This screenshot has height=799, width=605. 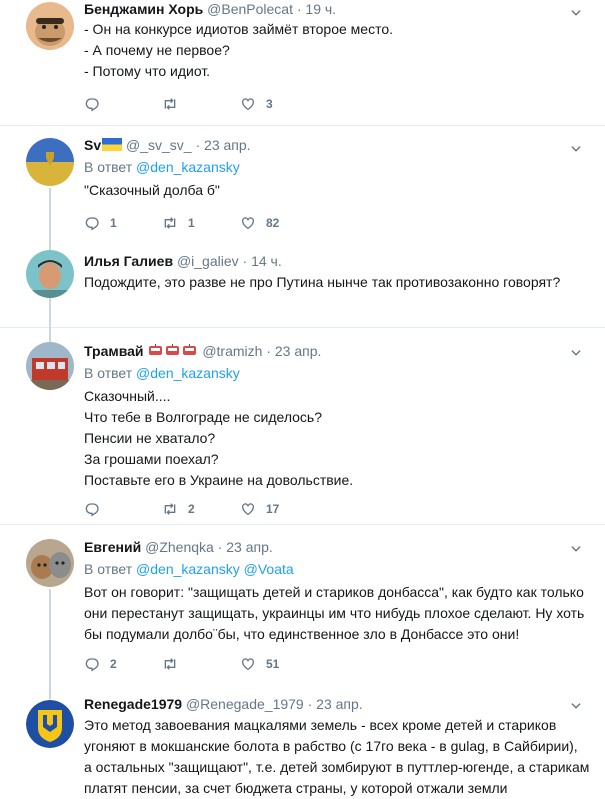 What do you see at coordinates (245, 704) in the screenshot?
I see `author-handle: @Renegade_1979` at bounding box center [245, 704].